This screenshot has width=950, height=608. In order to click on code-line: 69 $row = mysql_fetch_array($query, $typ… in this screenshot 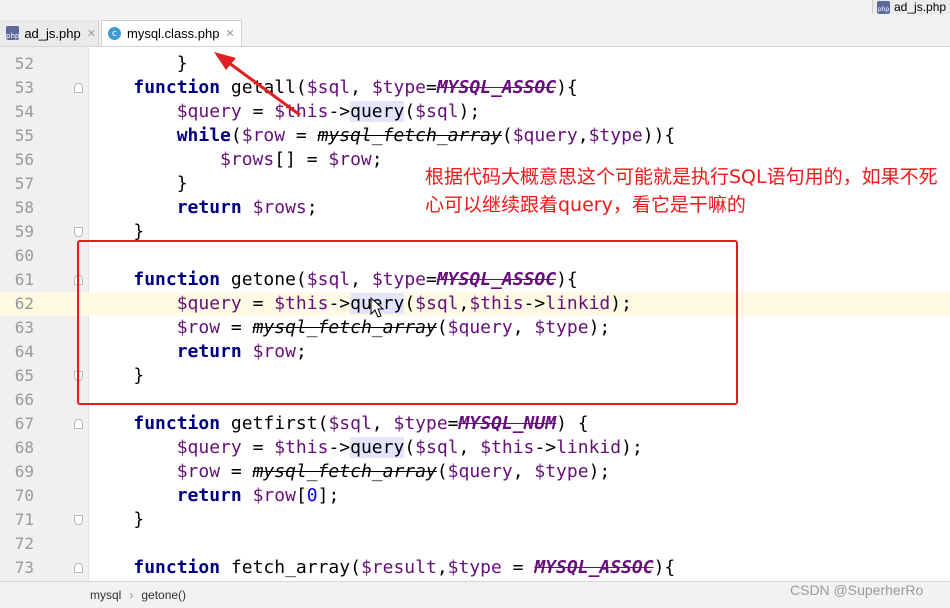, I will do `click(475, 472)`.